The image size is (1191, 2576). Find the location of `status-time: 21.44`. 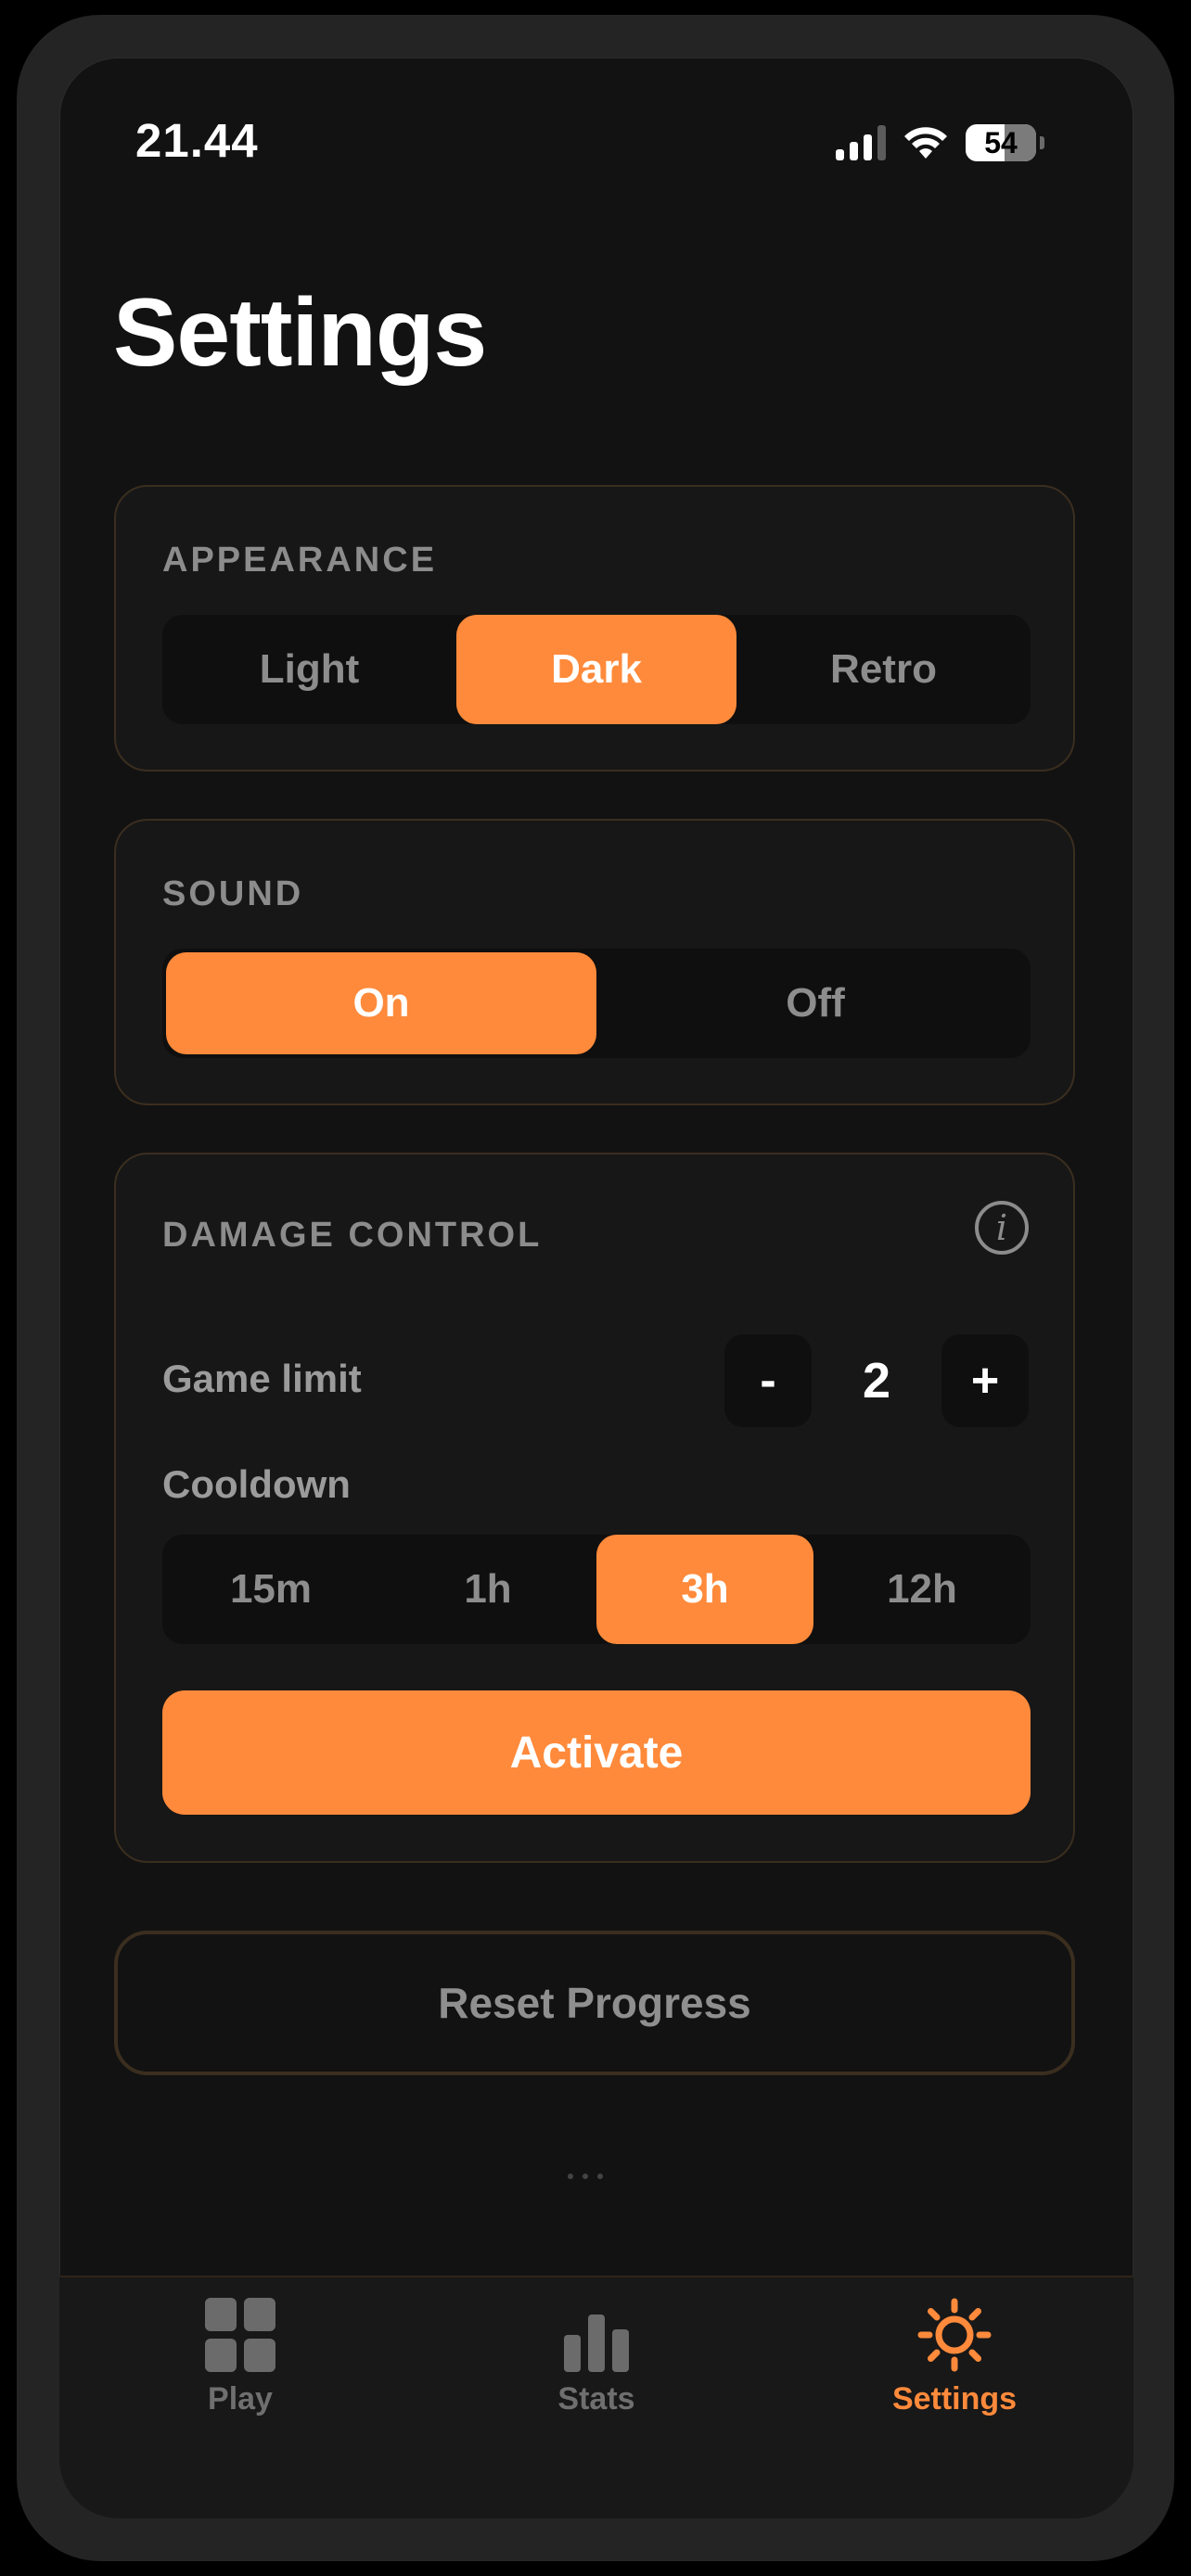

status-time: 21.44 is located at coordinates (197, 140).